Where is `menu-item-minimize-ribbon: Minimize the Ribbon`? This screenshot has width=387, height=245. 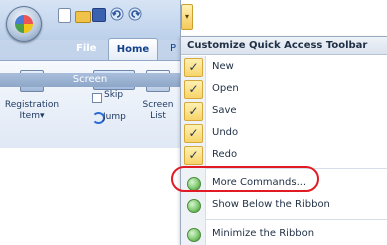
menu-item-minimize-ribbon: Minimize the Ribbon is located at coordinates (284, 234).